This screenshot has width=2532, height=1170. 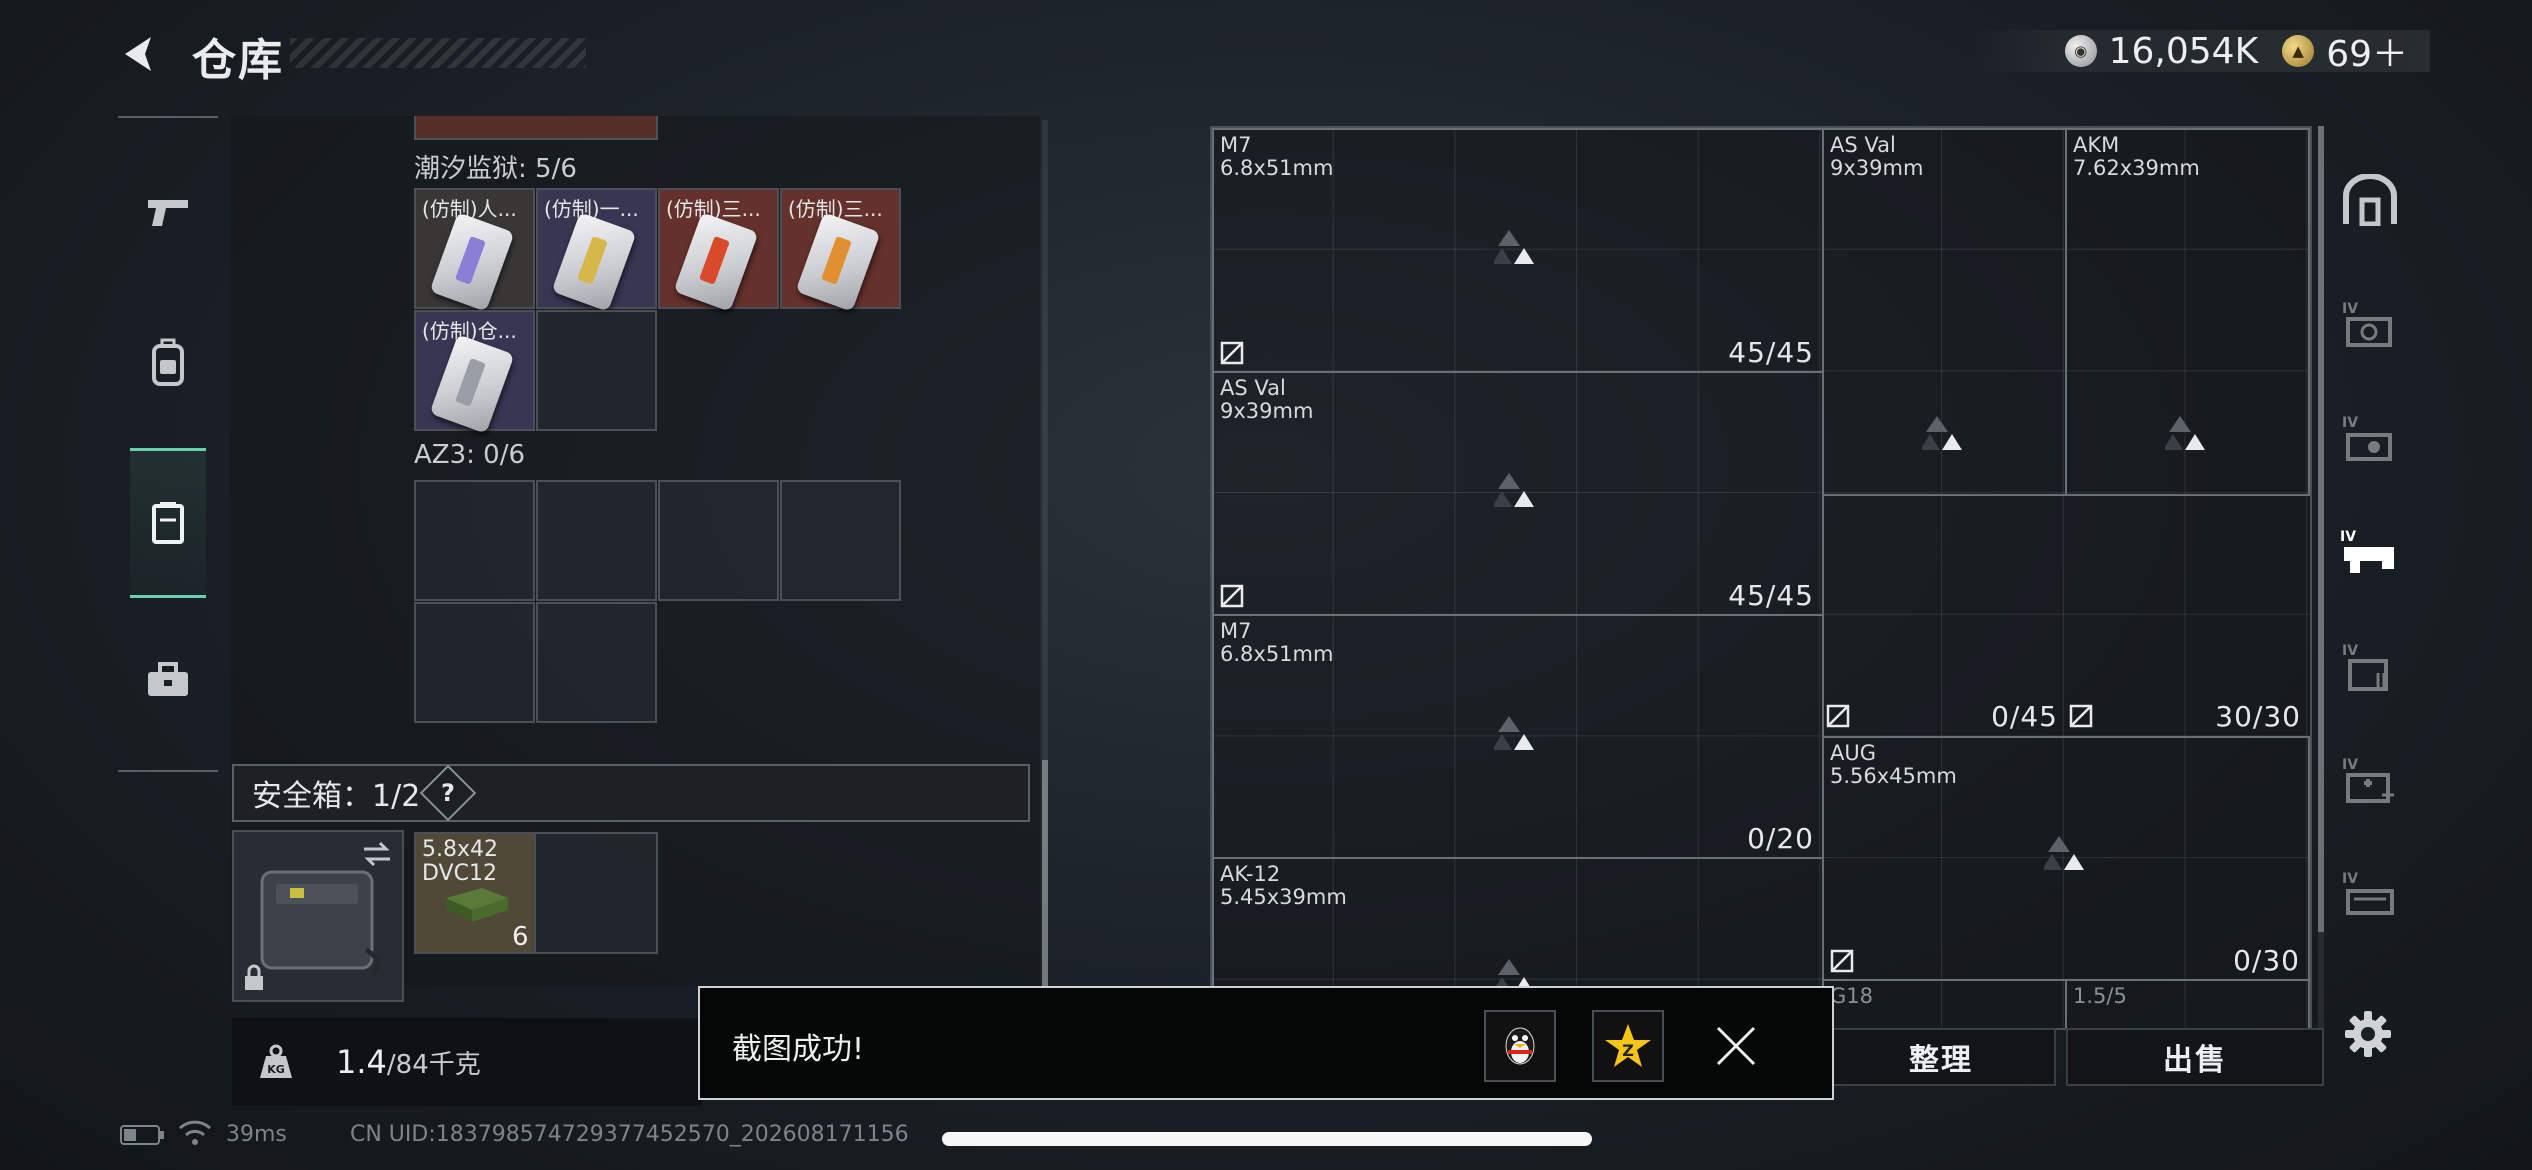 I want to click on divider, so click(x=1944, y=495).